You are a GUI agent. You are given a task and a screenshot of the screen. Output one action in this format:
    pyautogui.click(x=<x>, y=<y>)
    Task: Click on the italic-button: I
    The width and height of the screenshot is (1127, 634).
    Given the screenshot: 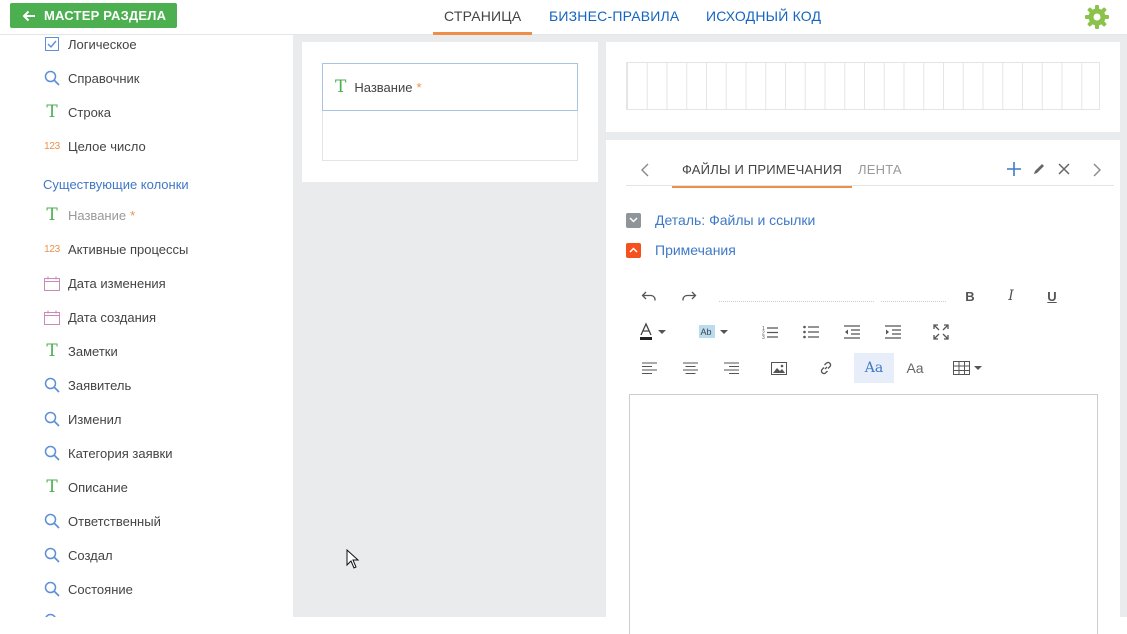 What is the action you would take?
    pyautogui.click(x=1011, y=296)
    